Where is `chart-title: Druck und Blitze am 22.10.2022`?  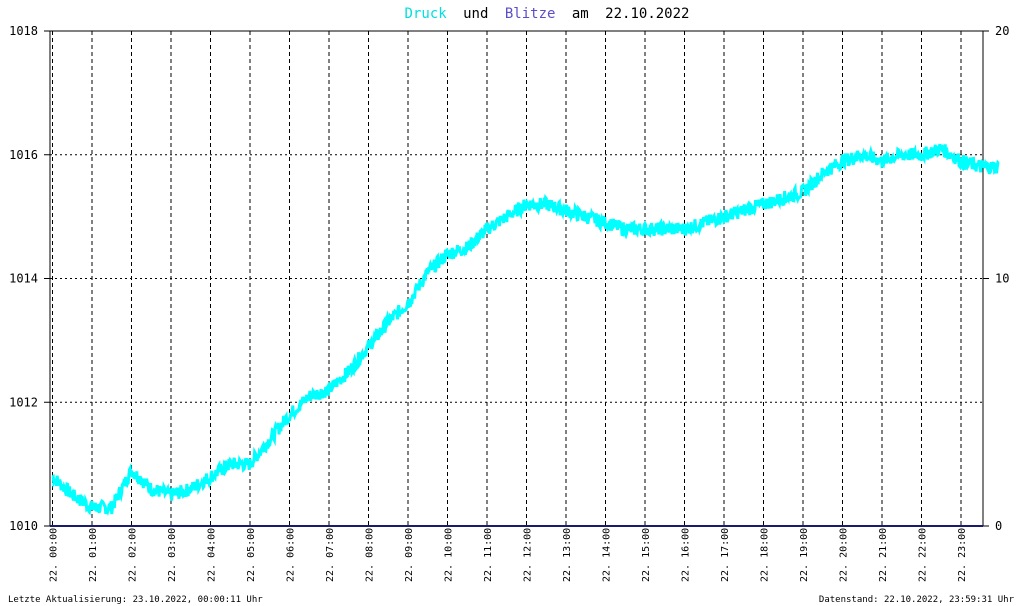
chart-title: Druck und Blitze am 22.10.2022 is located at coordinates (547, 14).